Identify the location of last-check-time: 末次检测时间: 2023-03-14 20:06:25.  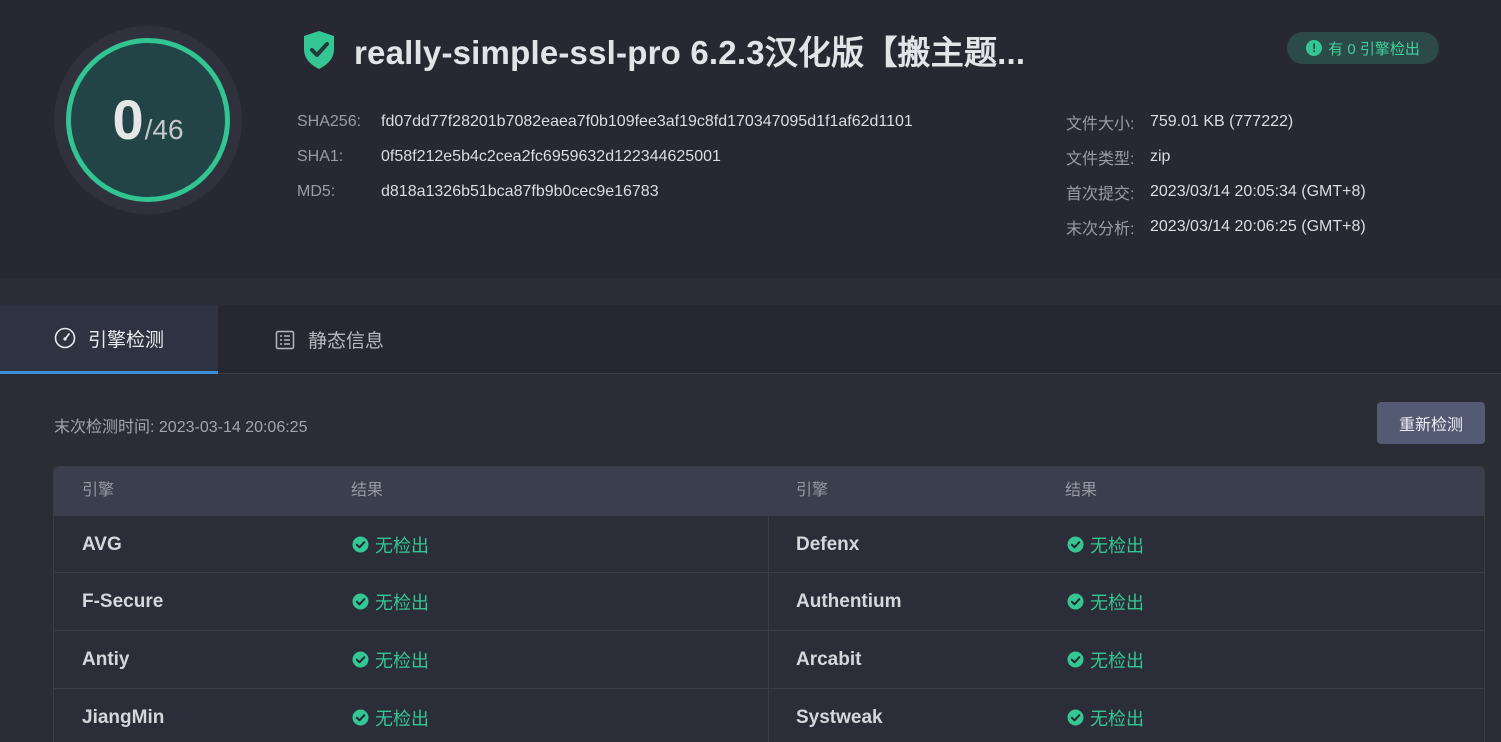
(181, 427).